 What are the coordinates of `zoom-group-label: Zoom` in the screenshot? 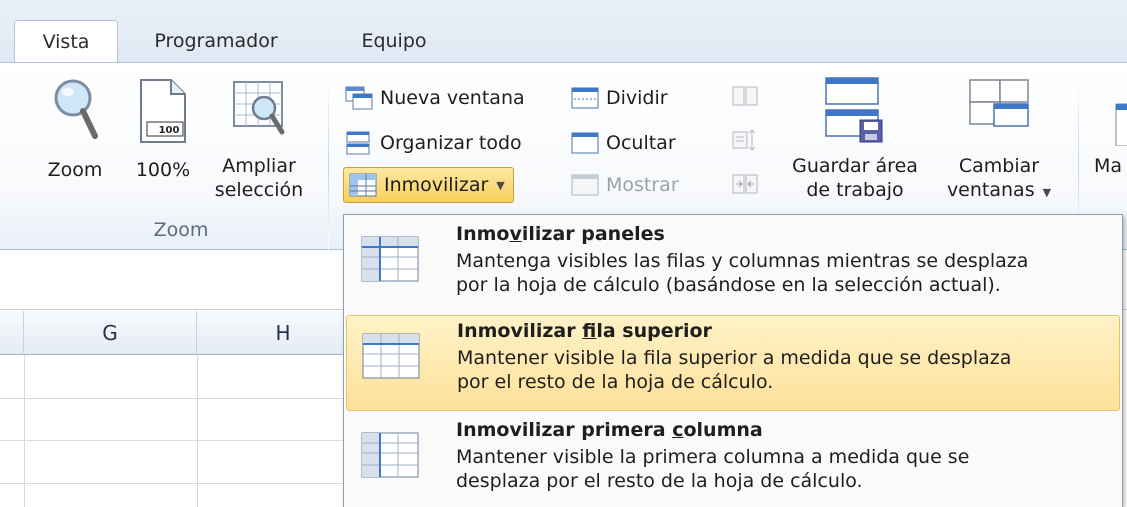 It's located at (181, 230).